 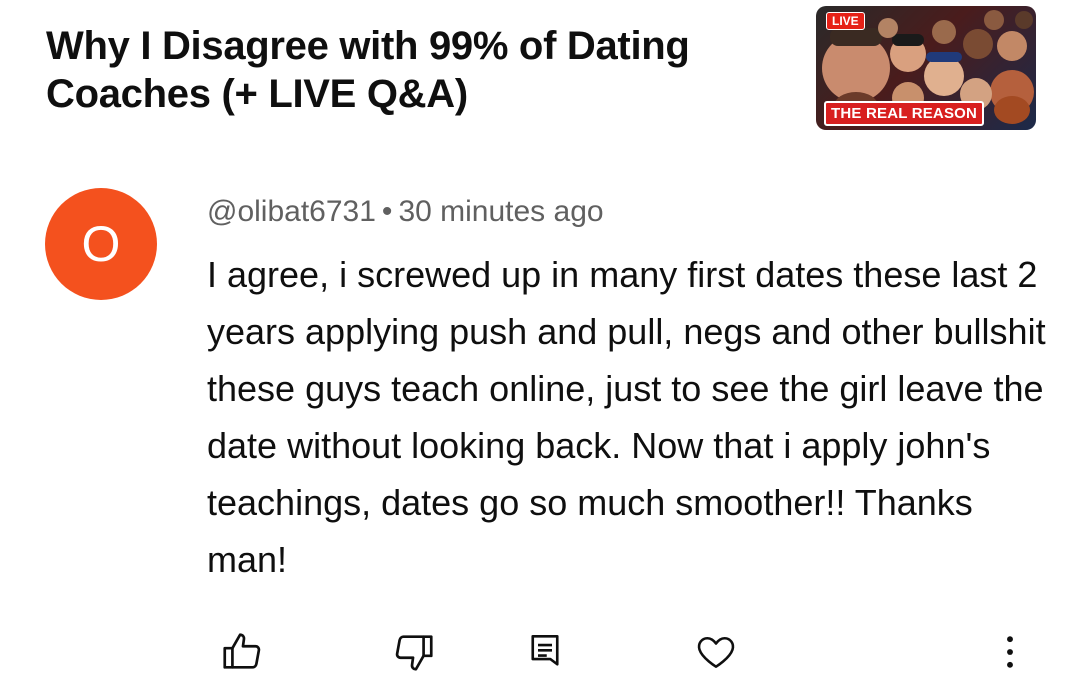 I want to click on thumbs-up-icon, so click(x=242, y=651).